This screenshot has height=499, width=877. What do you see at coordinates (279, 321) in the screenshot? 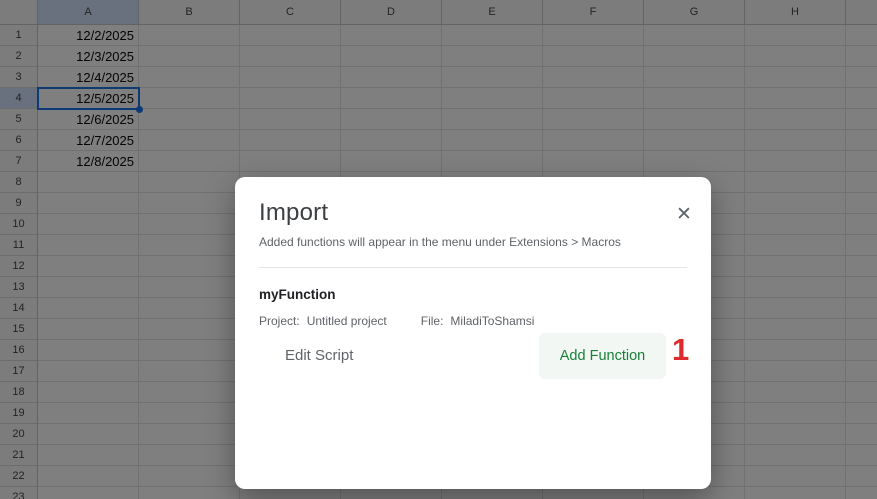
I see `project-label: Project:` at bounding box center [279, 321].